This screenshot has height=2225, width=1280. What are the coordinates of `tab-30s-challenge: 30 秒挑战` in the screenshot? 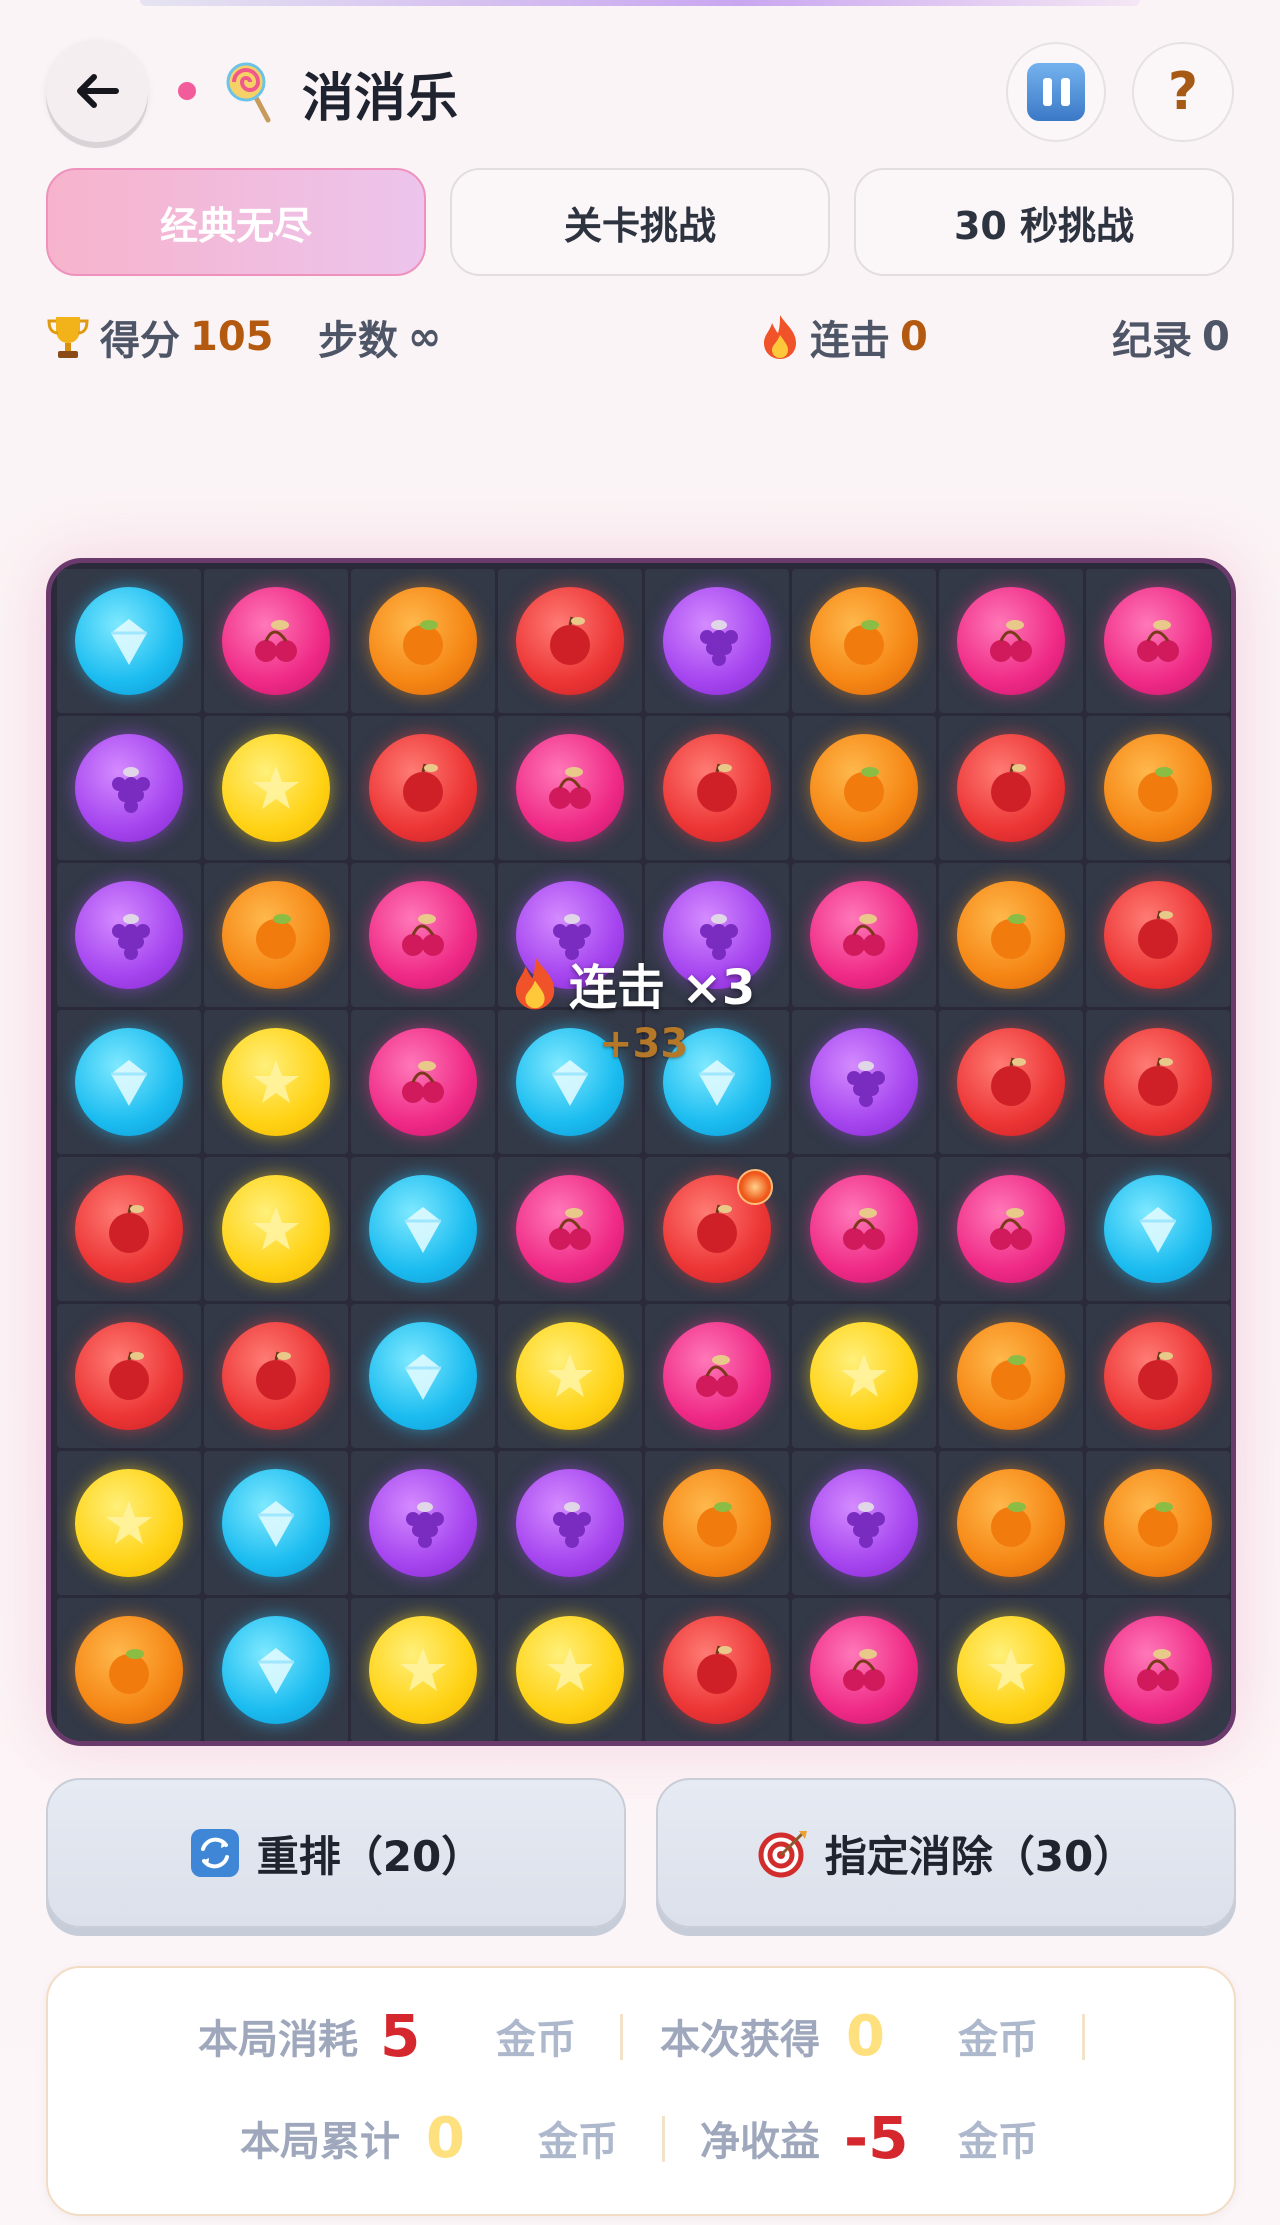 It's located at (1044, 222).